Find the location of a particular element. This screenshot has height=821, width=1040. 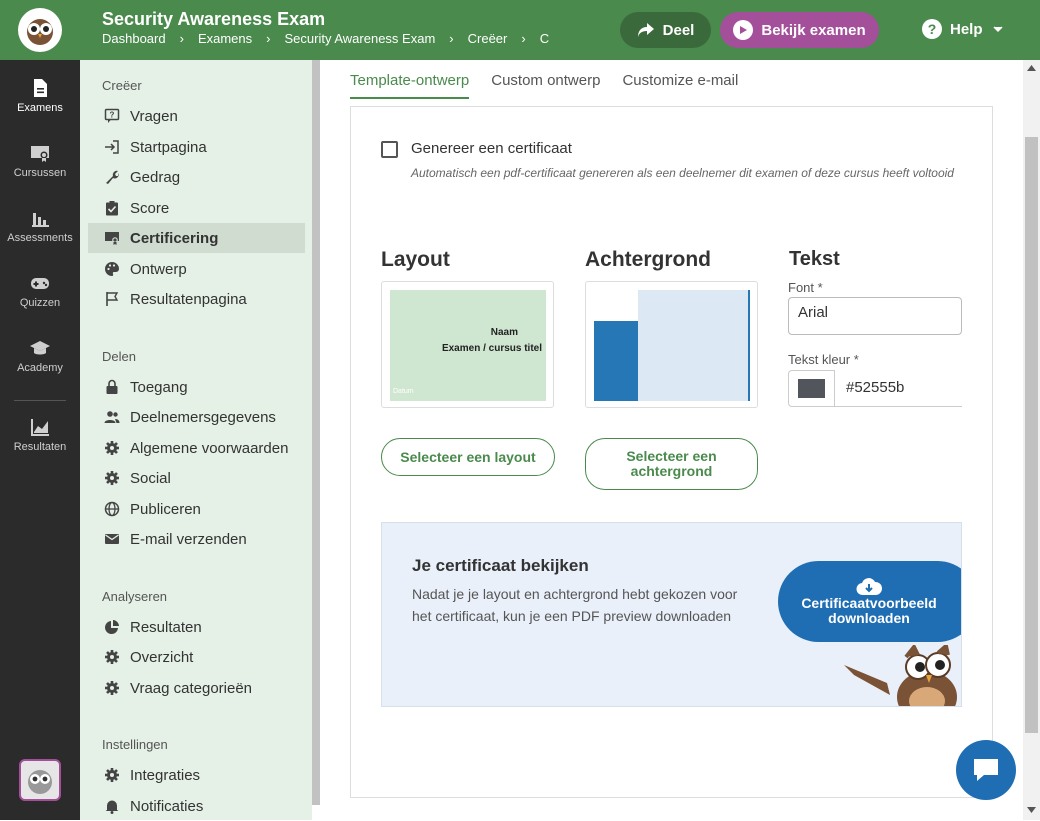

tab-template-ontwerp: Template-ontwerp is located at coordinates (410, 85).